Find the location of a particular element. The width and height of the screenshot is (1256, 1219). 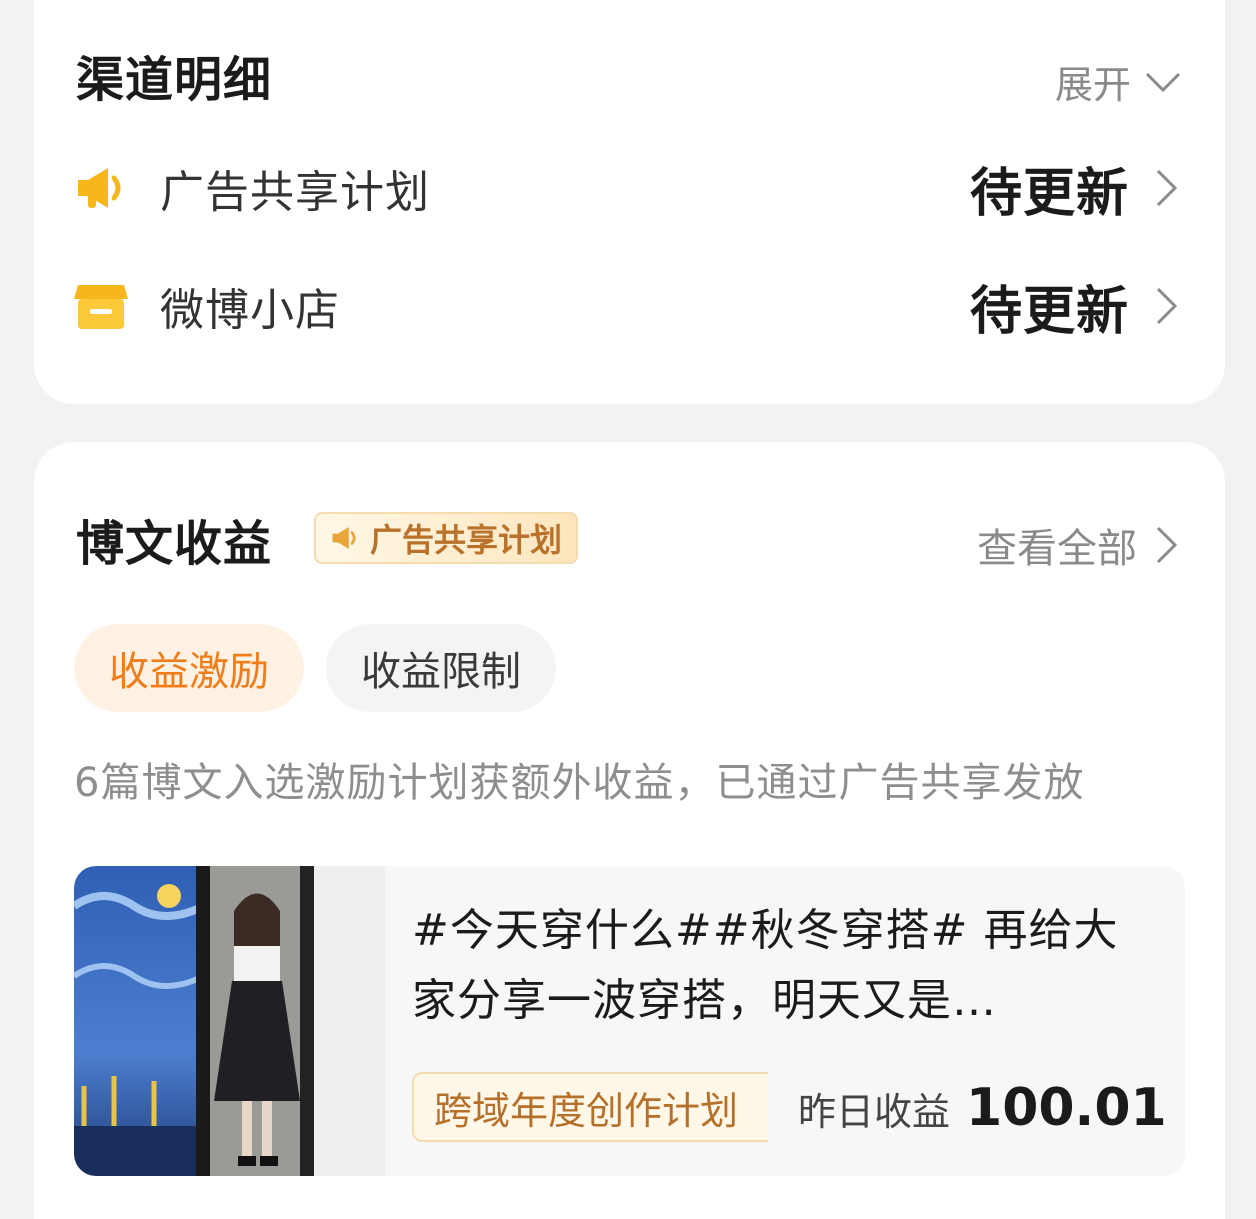

channel-label: 微博小店 is located at coordinates (250, 310).